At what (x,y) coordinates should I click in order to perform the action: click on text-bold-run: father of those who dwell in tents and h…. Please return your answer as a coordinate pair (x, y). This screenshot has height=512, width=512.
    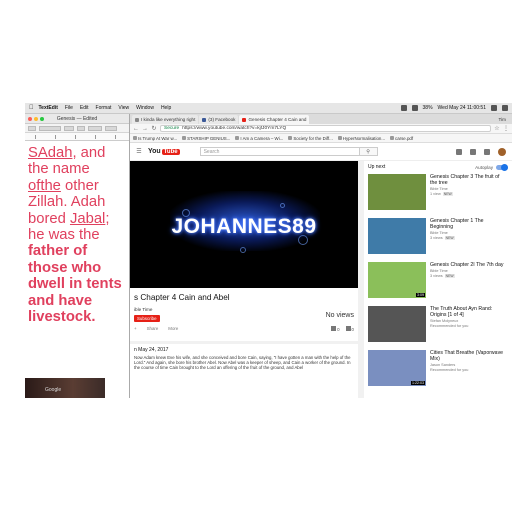
    Looking at the image, I should click on (75, 284).